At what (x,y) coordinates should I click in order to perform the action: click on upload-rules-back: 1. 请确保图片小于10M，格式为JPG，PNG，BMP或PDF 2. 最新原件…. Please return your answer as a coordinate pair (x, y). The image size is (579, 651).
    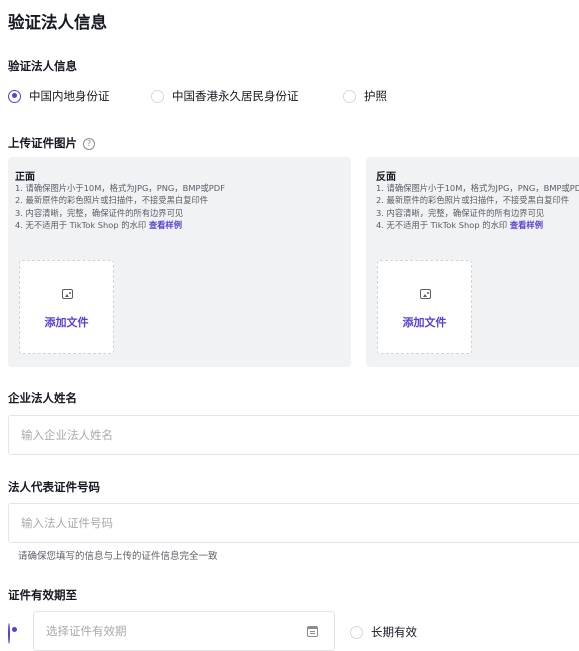
    Looking at the image, I should click on (477, 207).